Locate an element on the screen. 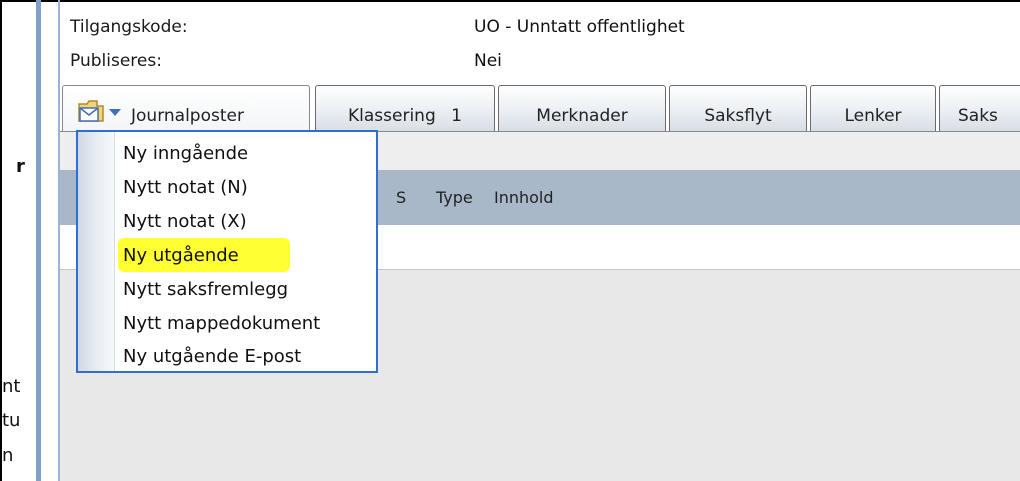 The height and width of the screenshot is (481, 1020). left-panel-splitter is located at coordinates (38, 240).